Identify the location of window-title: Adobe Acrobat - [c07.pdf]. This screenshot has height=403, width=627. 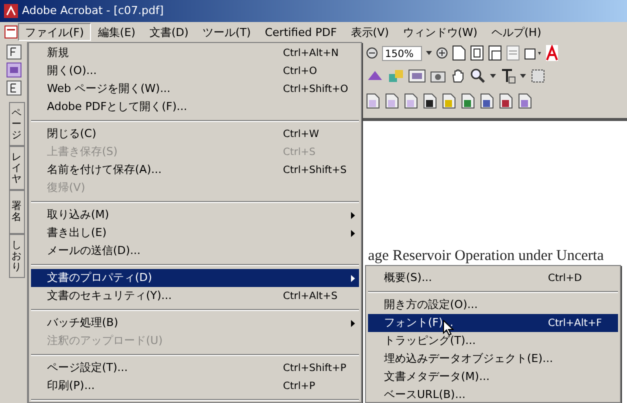
(93, 10).